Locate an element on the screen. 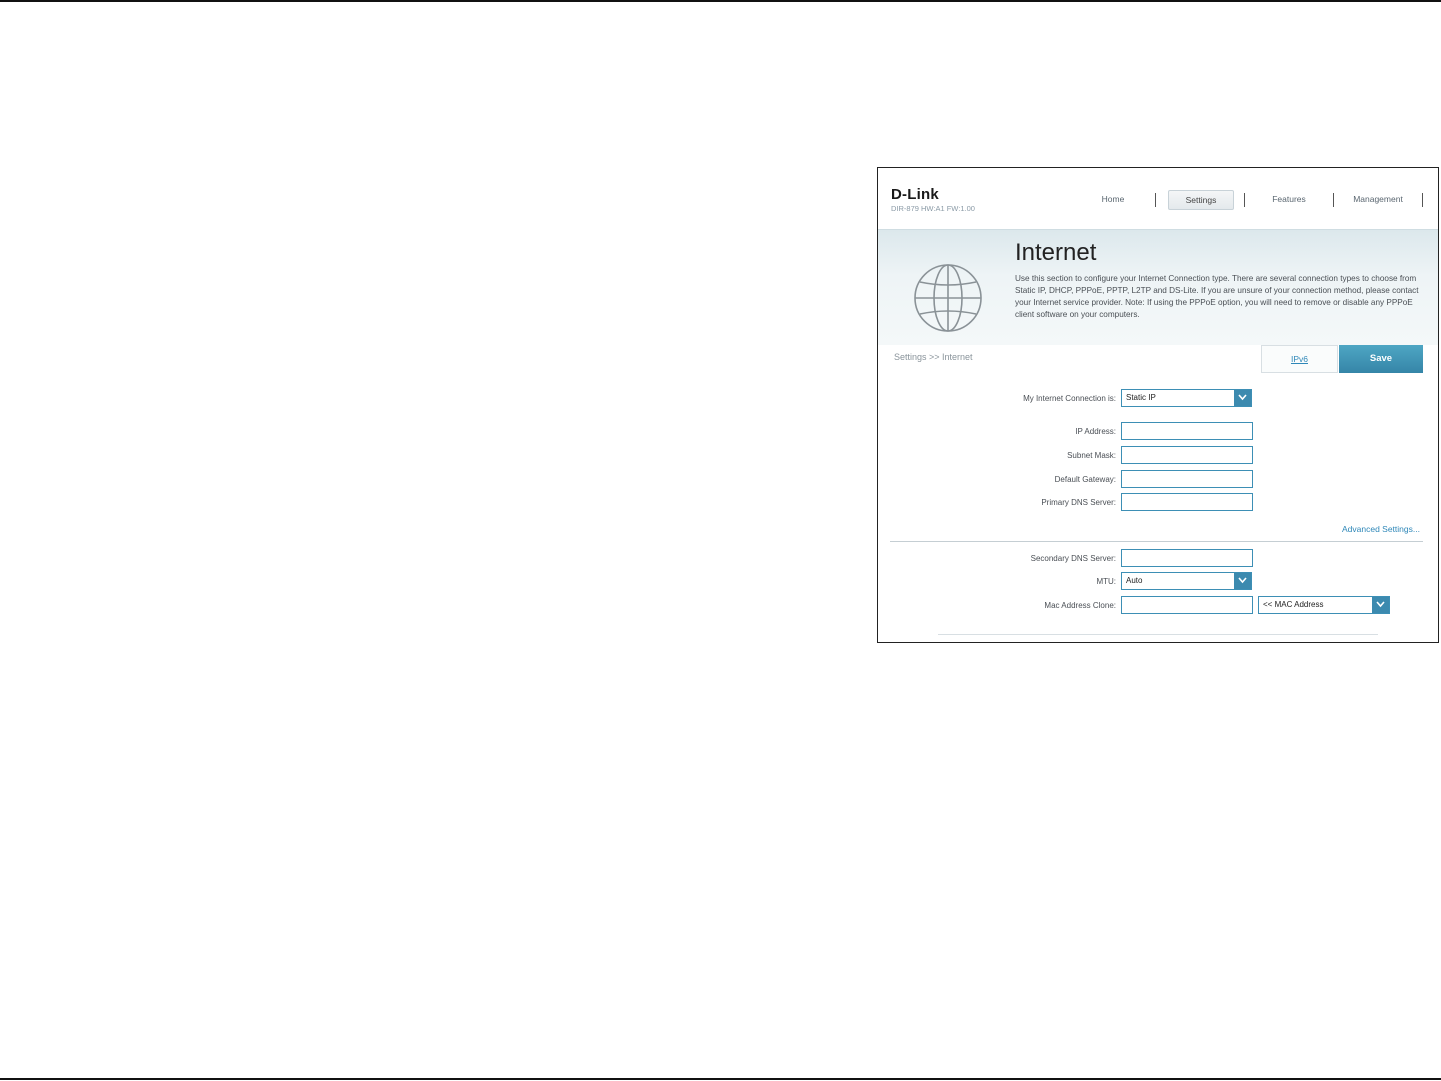 The width and height of the screenshot is (1441, 1081). mac-address-select-value: << MAC Address is located at coordinates (1293, 604).